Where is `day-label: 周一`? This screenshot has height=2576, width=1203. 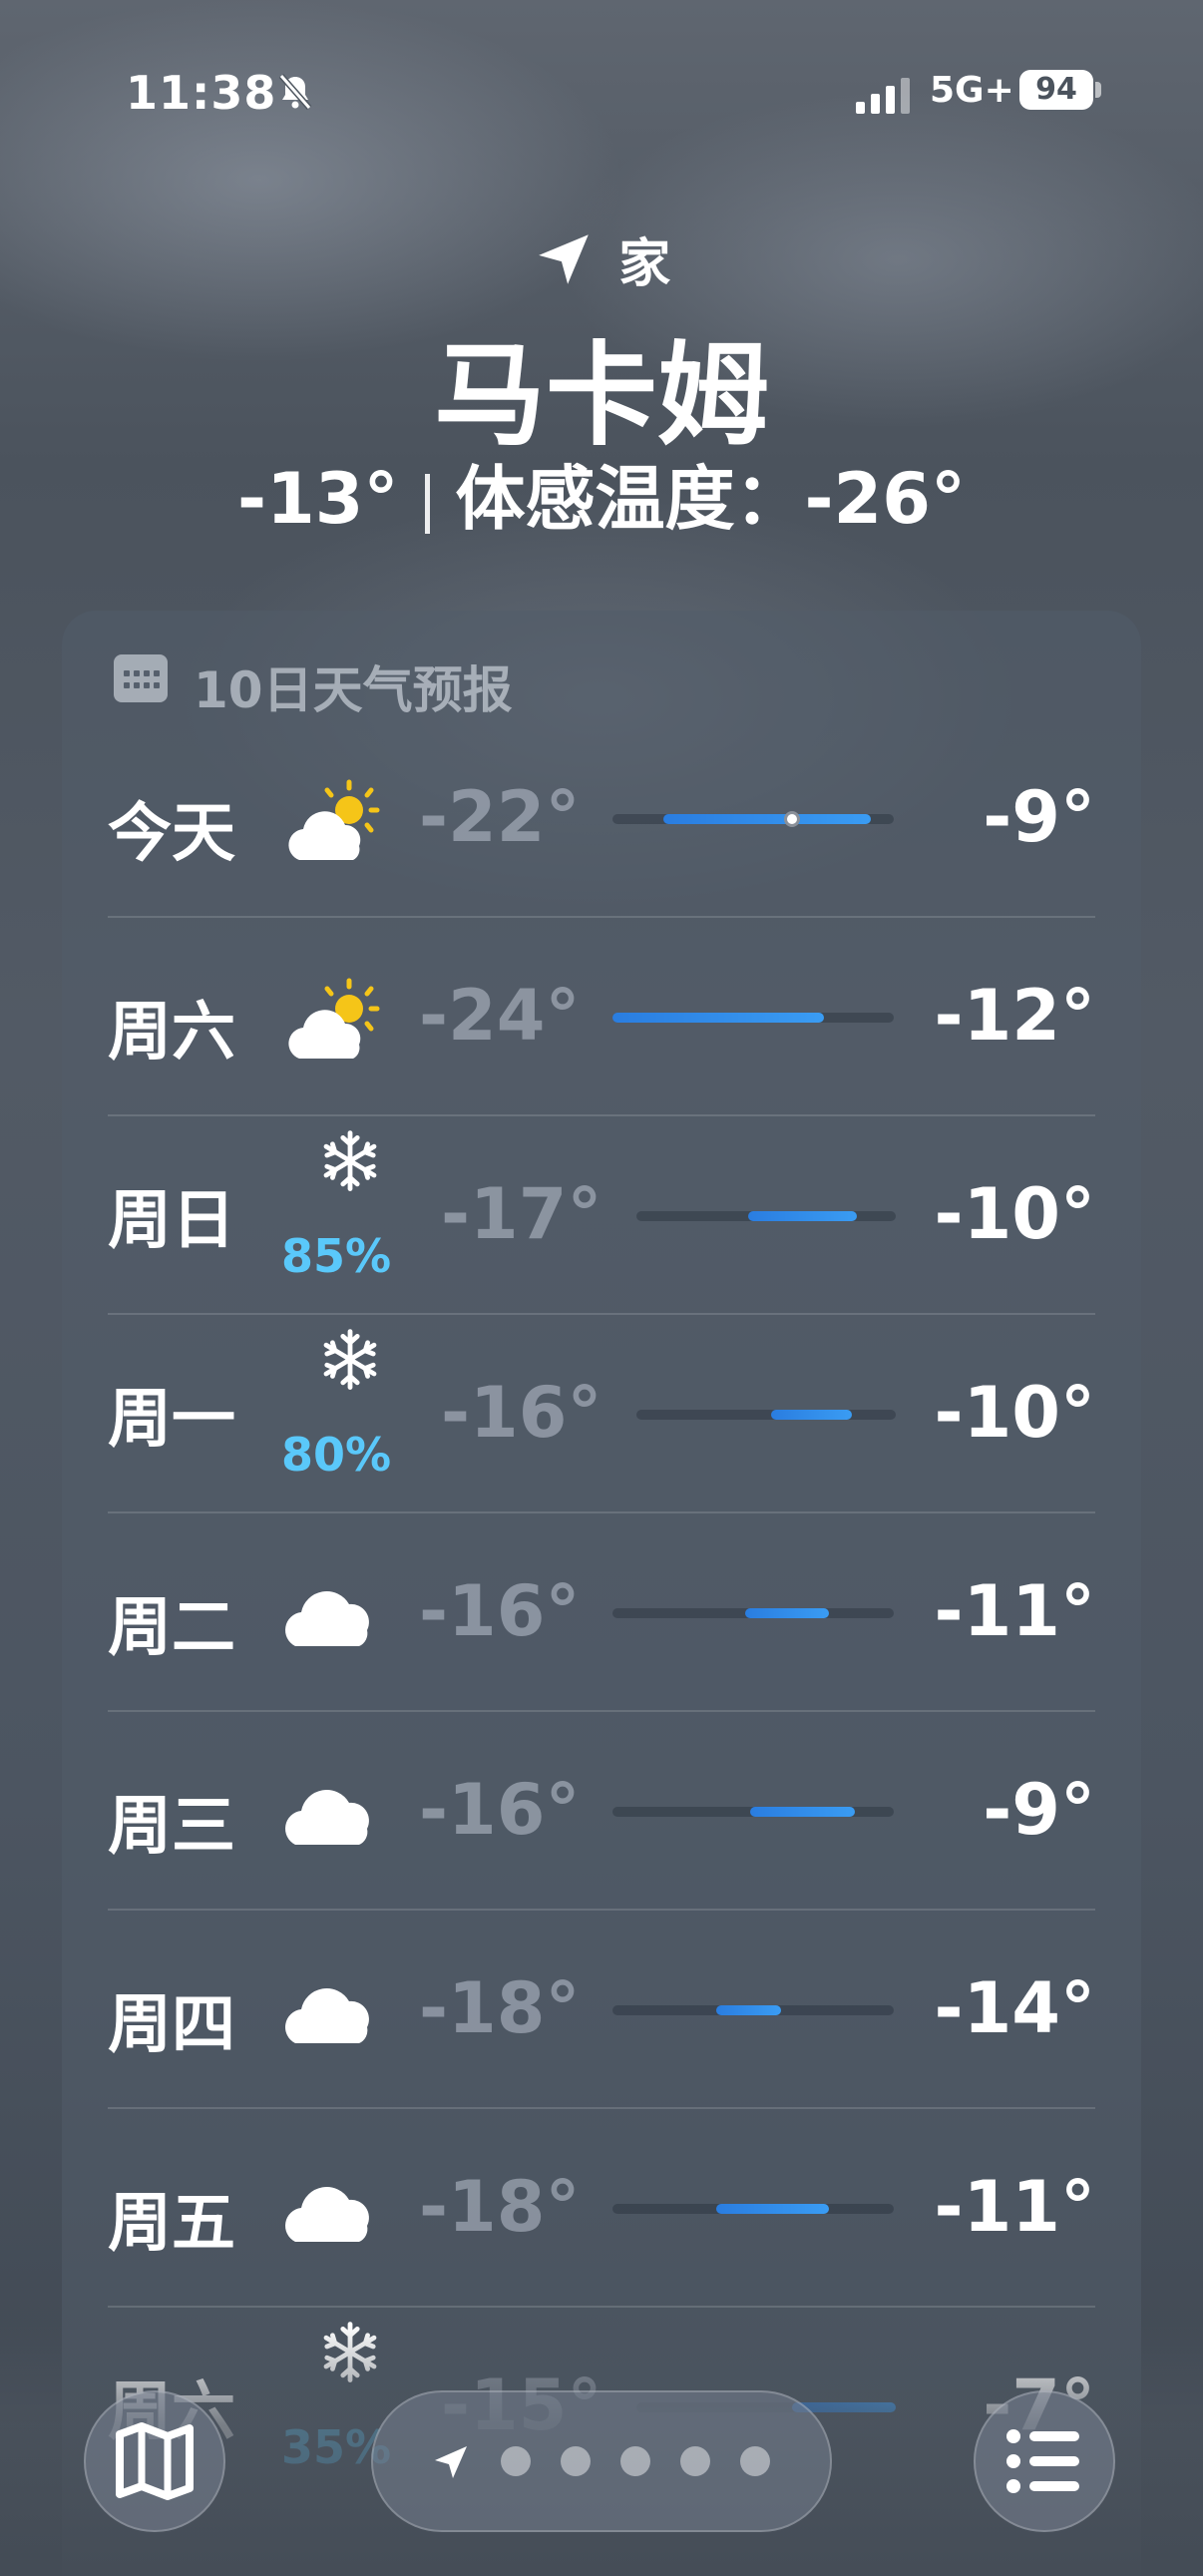
day-label: 周一 is located at coordinates (171, 1420).